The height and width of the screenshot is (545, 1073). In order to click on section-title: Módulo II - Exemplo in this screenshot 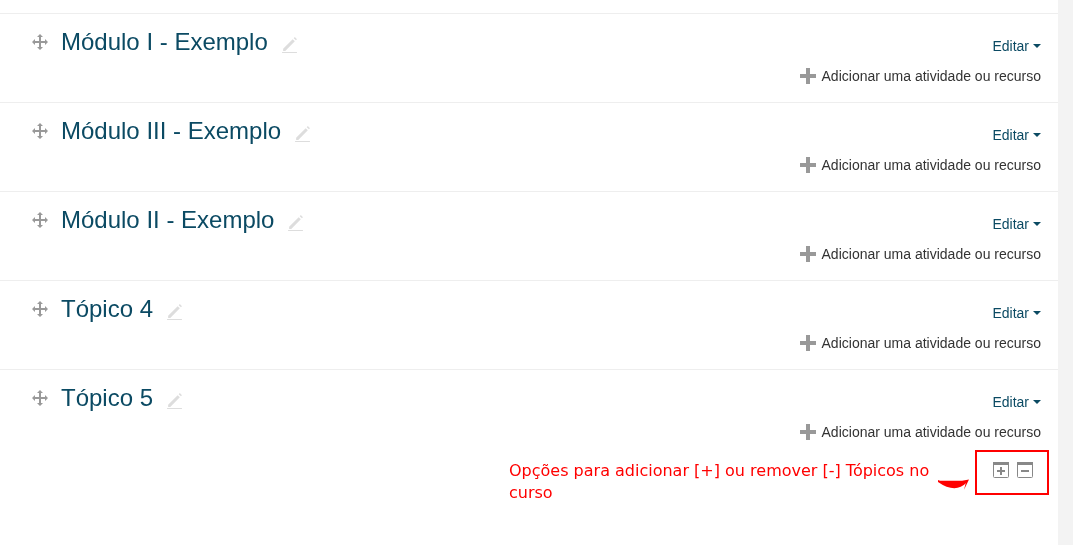, I will do `click(168, 220)`.